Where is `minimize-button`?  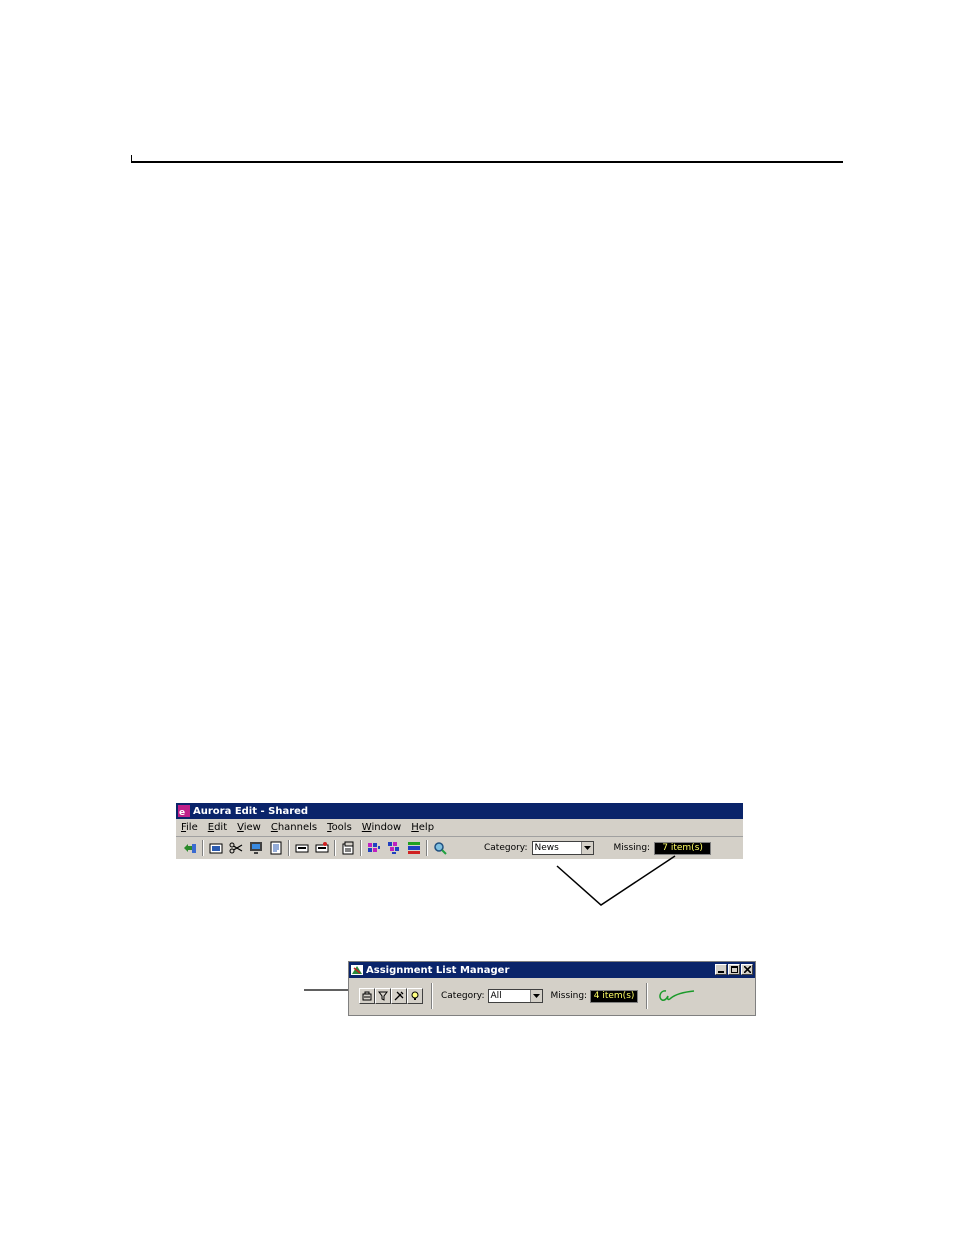 minimize-button is located at coordinates (721, 969).